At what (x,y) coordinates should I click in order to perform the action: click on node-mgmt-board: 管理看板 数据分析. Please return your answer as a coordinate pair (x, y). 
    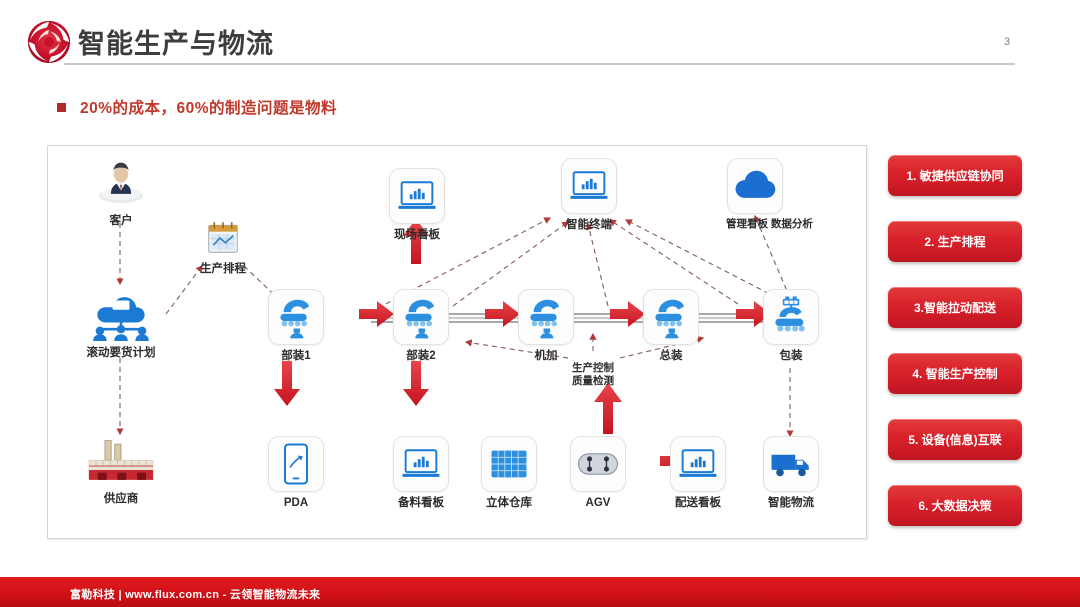
    Looking at the image, I should click on (769, 194).